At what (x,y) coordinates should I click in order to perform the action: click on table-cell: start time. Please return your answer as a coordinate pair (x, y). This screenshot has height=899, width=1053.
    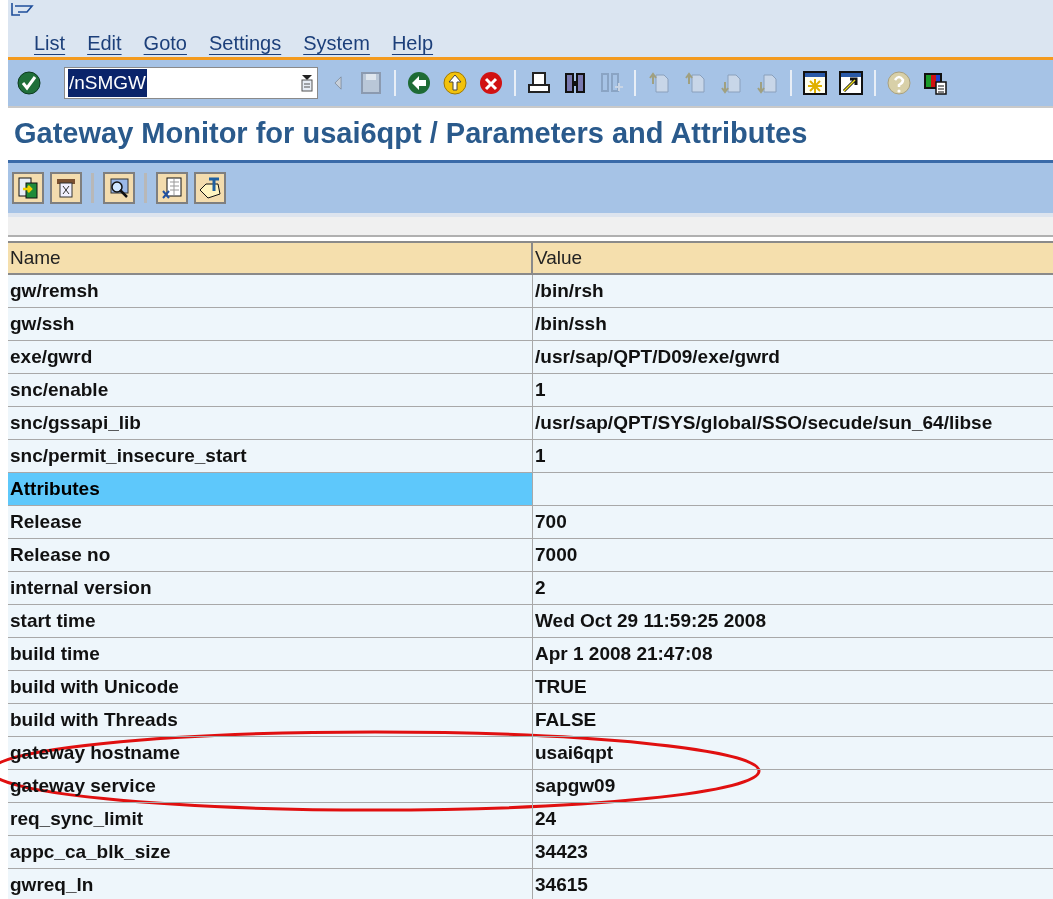
    Looking at the image, I should click on (270, 621).